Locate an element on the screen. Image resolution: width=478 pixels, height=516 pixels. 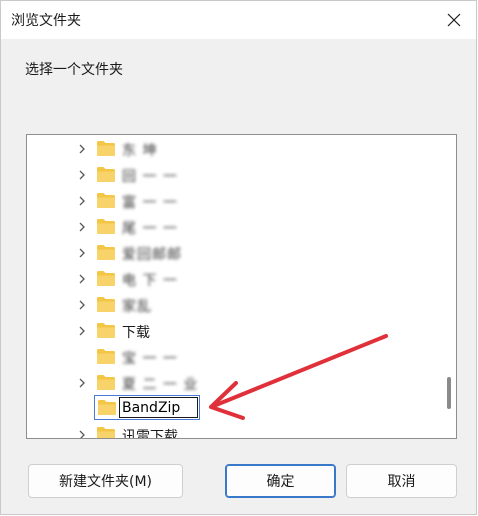
tree-item-label: 家乱 is located at coordinates (137, 307).